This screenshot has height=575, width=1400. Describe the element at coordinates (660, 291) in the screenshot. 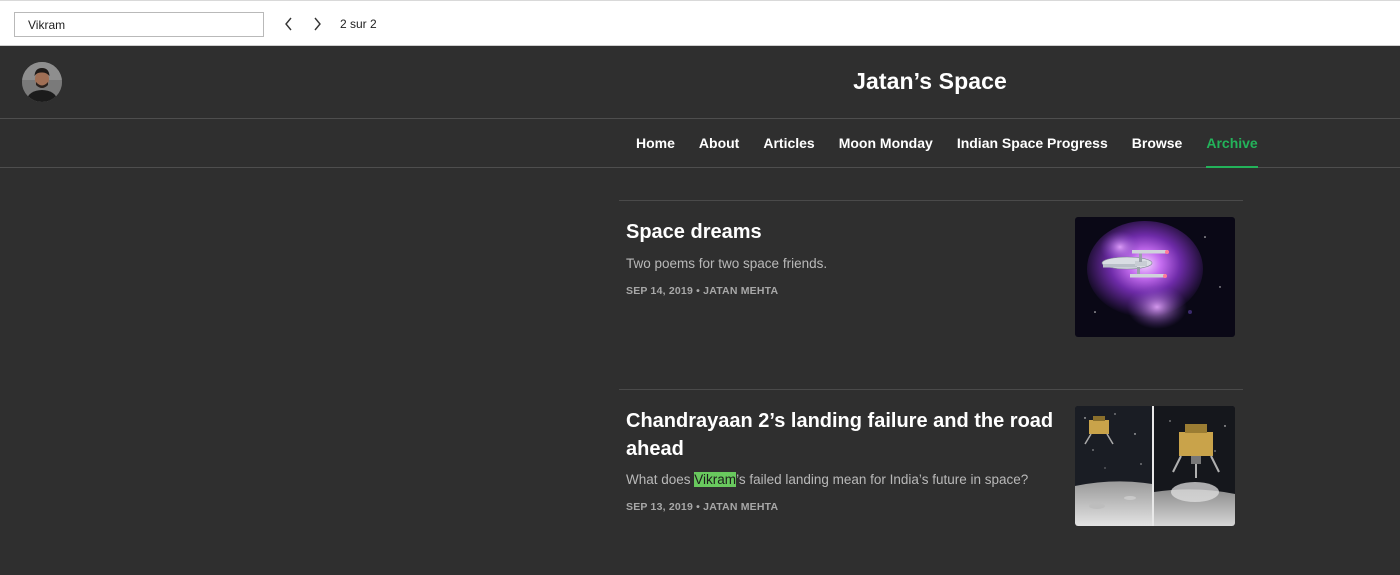

I see `post-date: SEP 14, 2019` at that location.